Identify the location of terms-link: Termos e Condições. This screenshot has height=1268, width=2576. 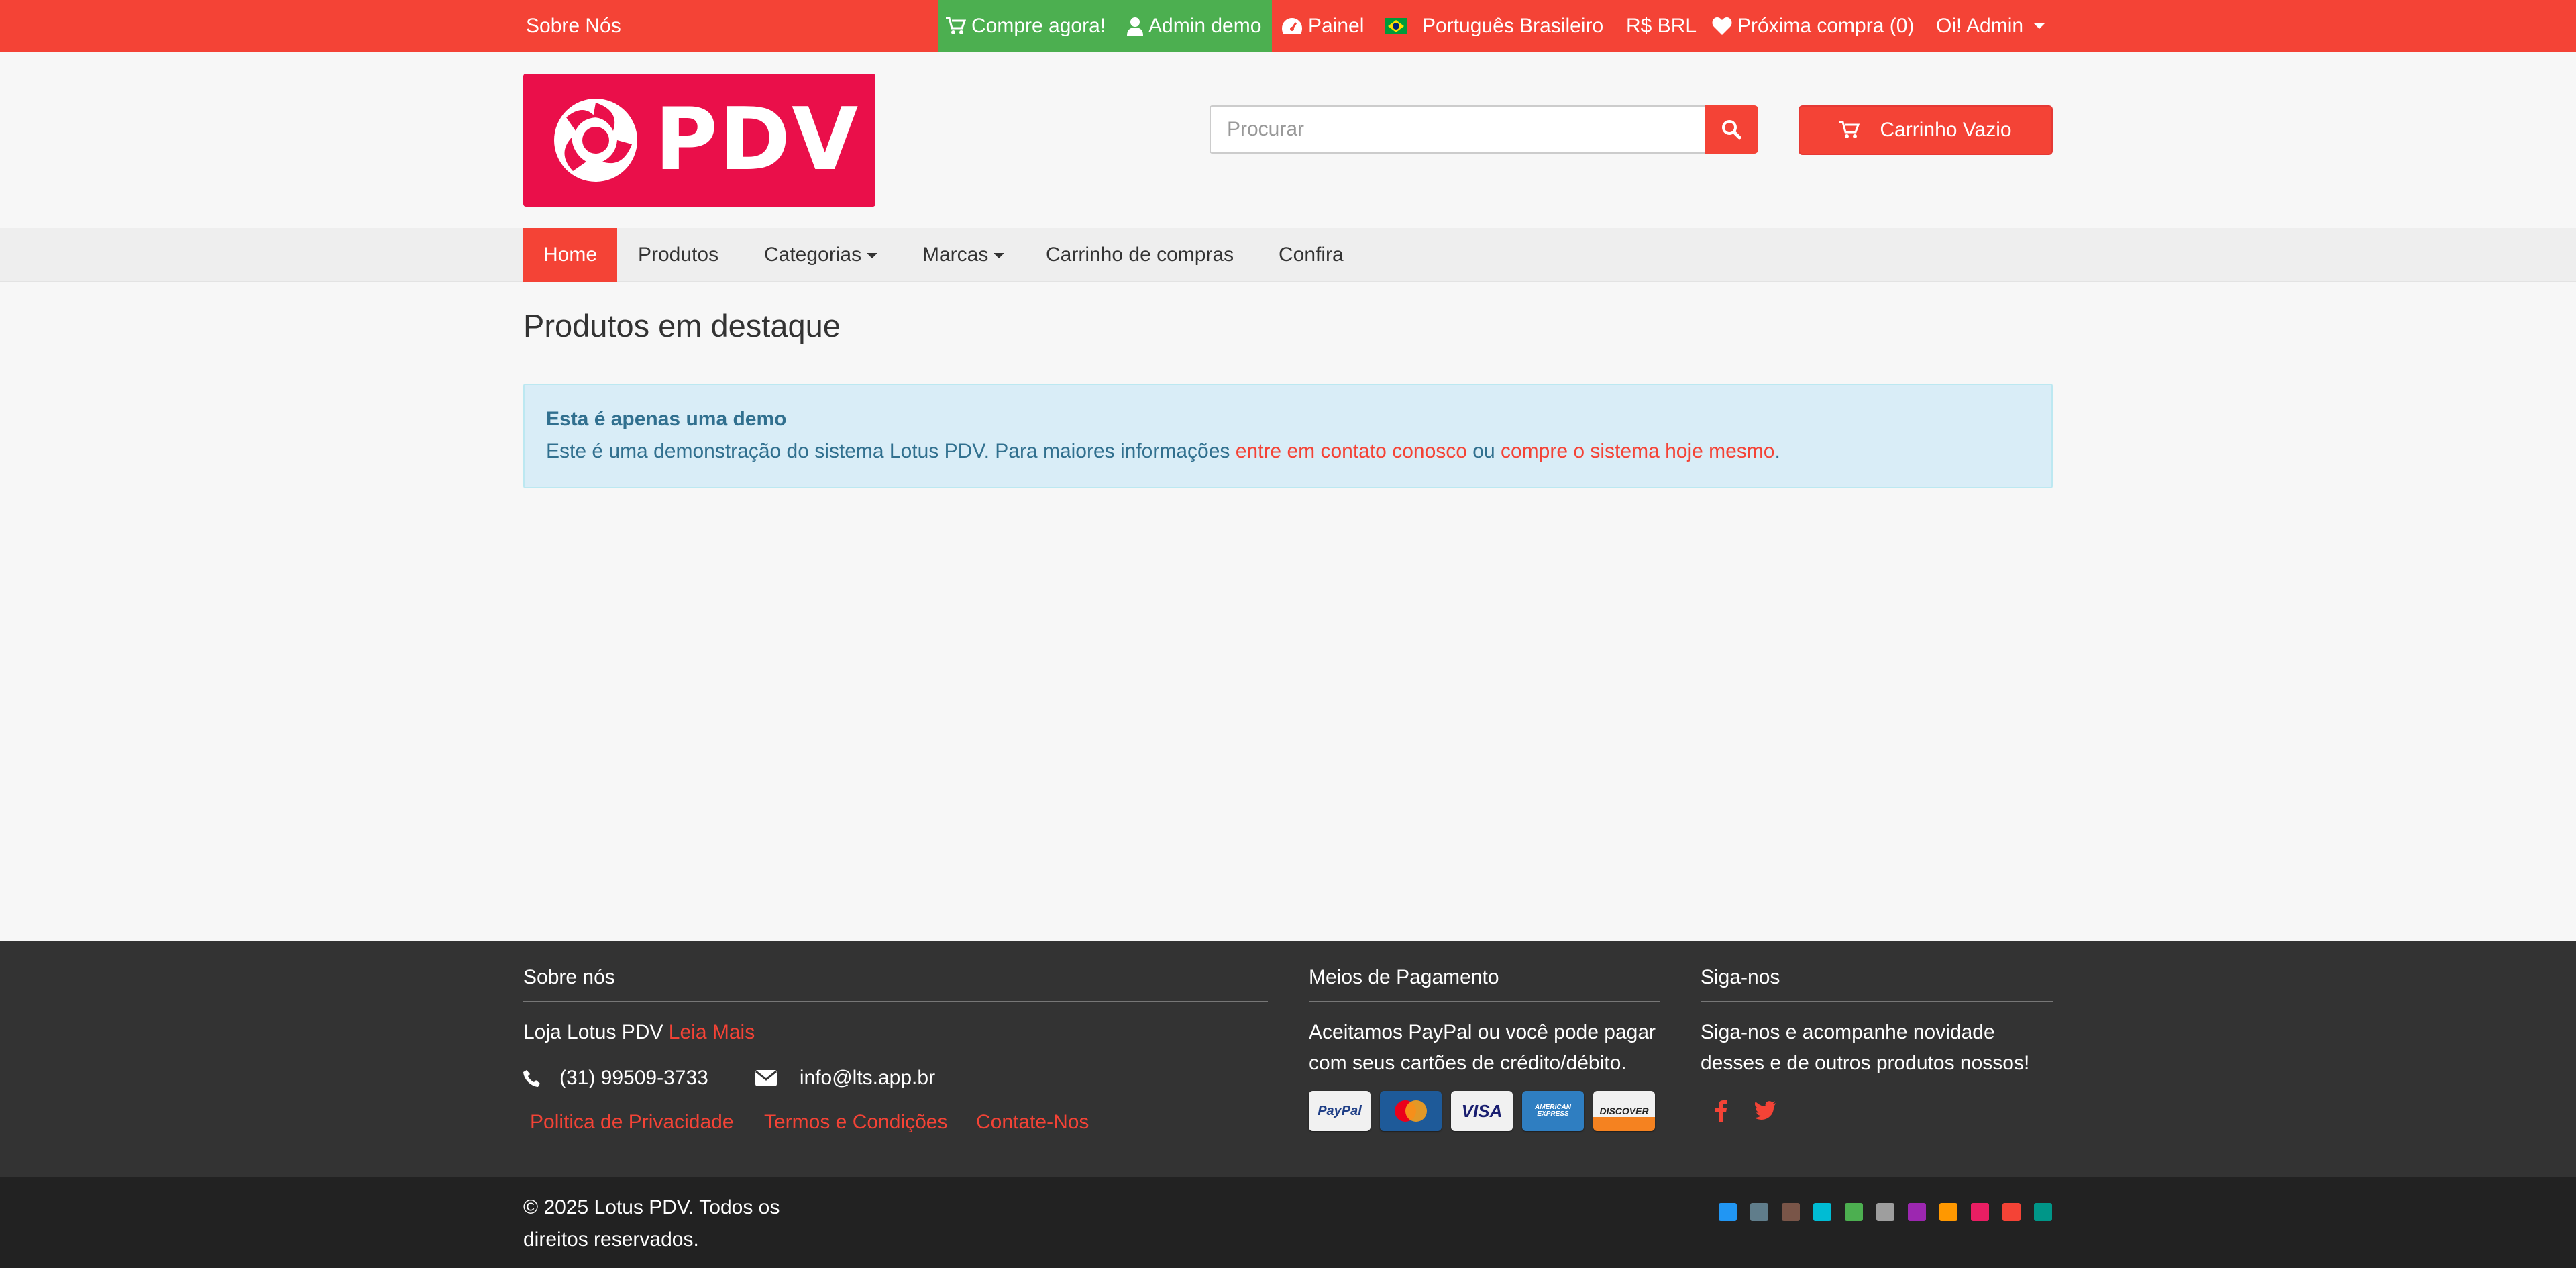
(855, 1122).